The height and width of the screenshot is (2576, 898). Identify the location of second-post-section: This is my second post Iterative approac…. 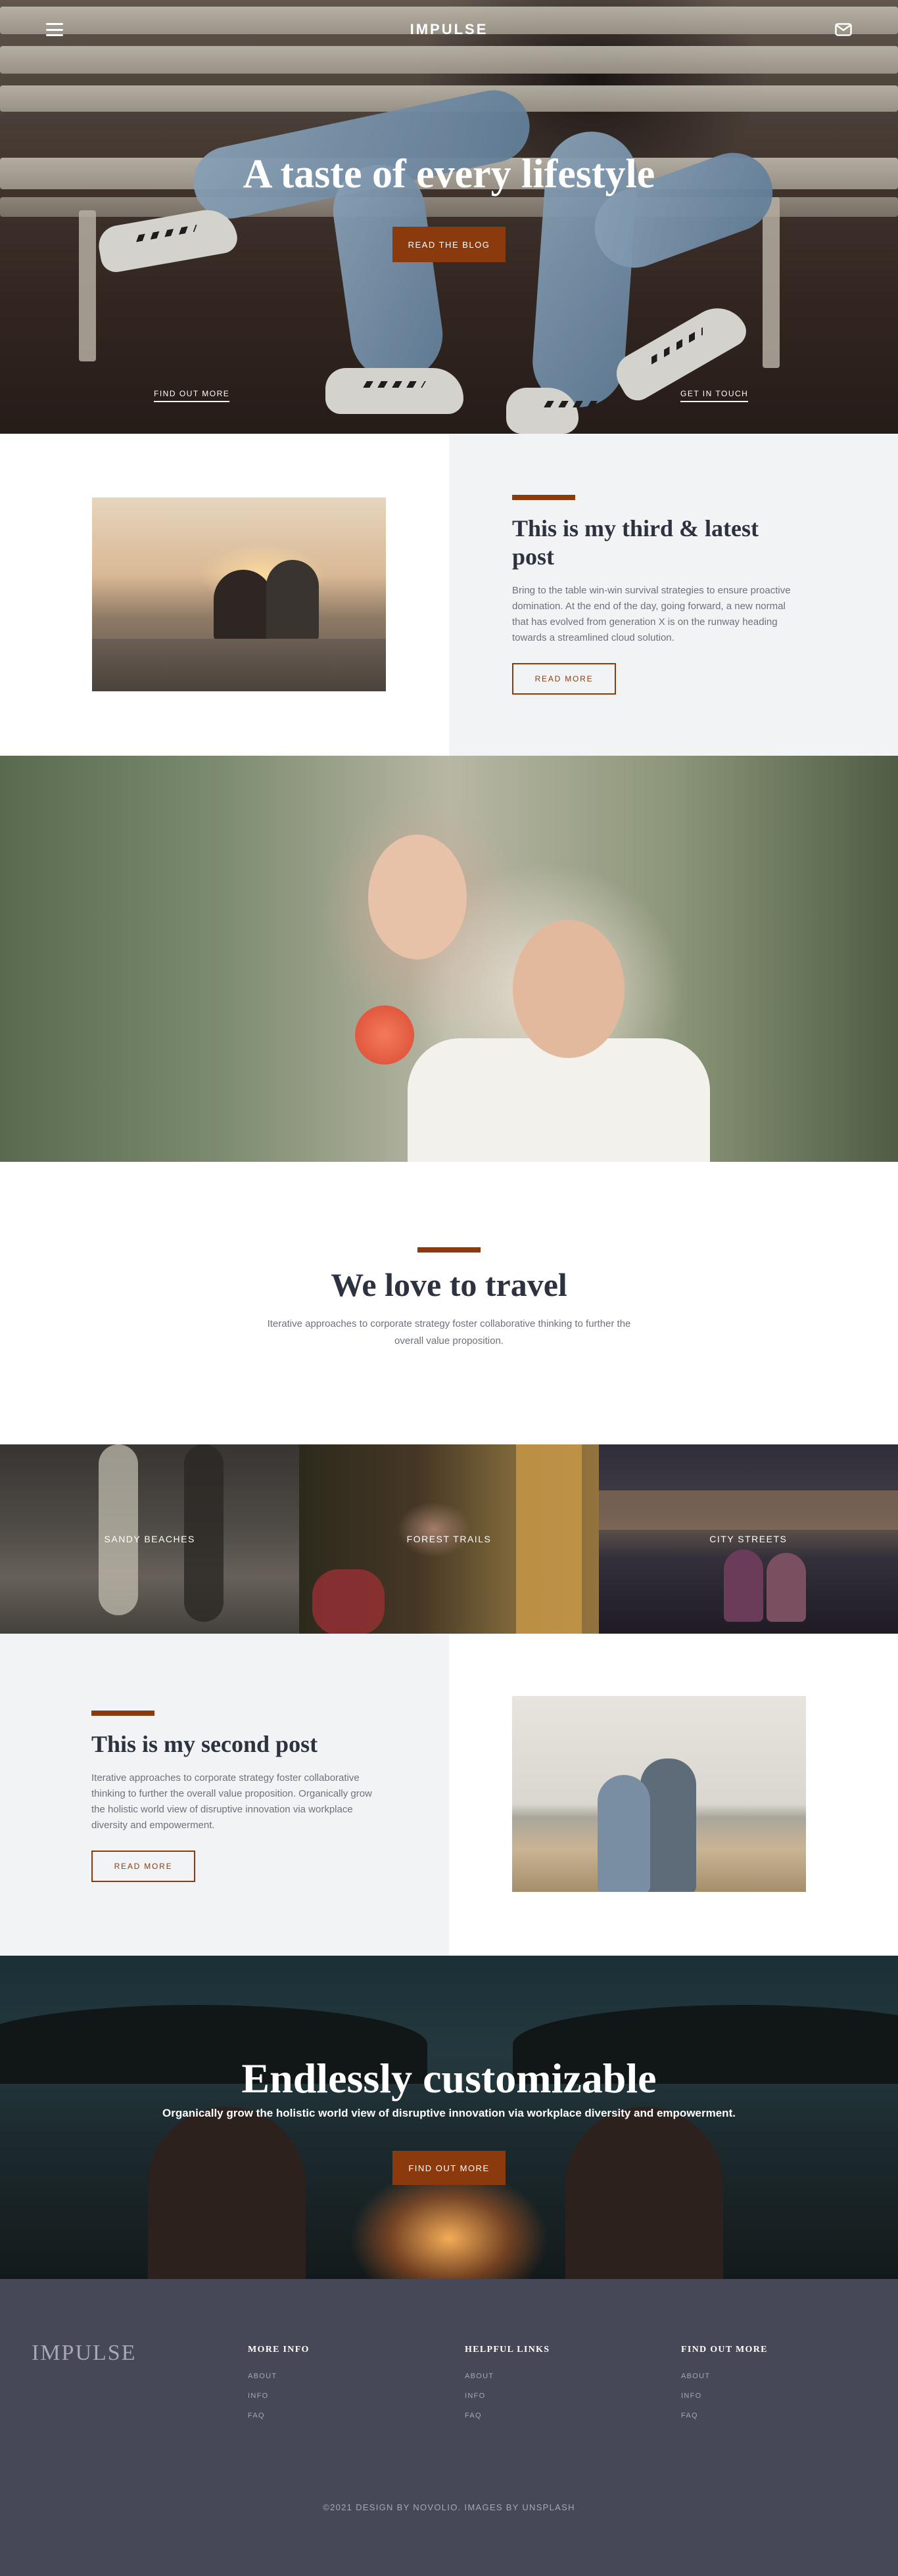
(449, 1795).